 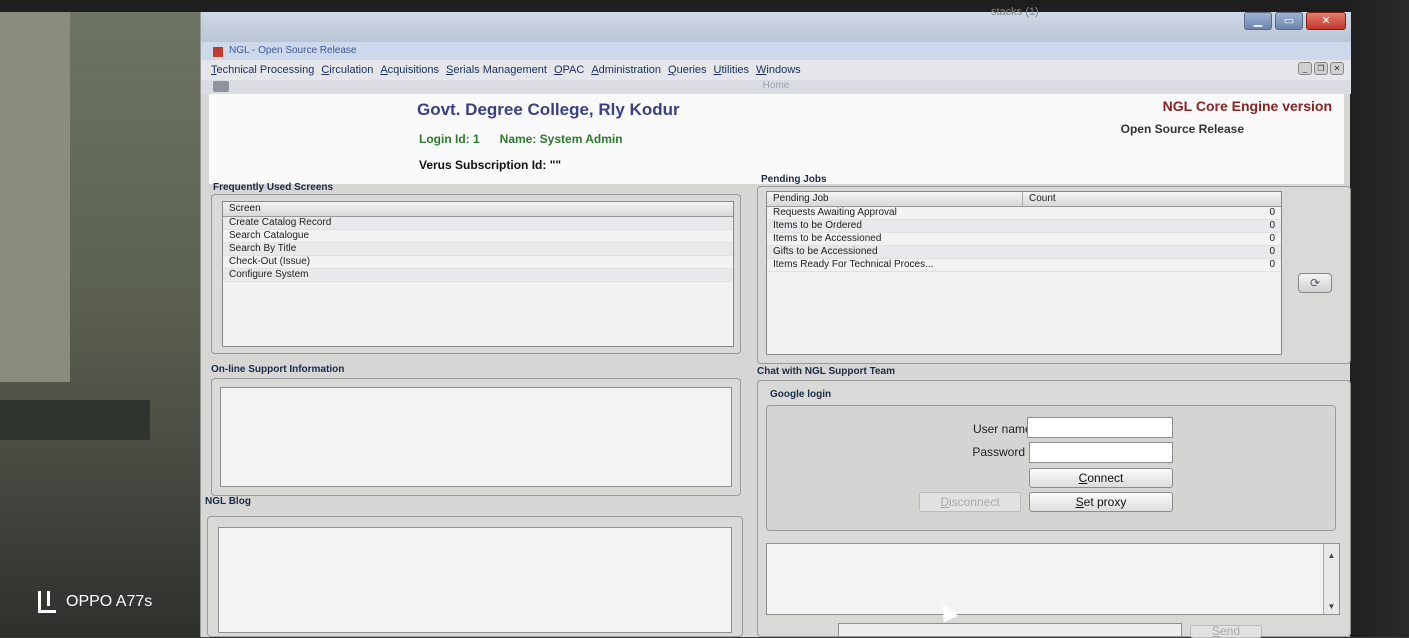 I want to click on frequent-screens-label: Frequently Used Screens, so click(x=273, y=187).